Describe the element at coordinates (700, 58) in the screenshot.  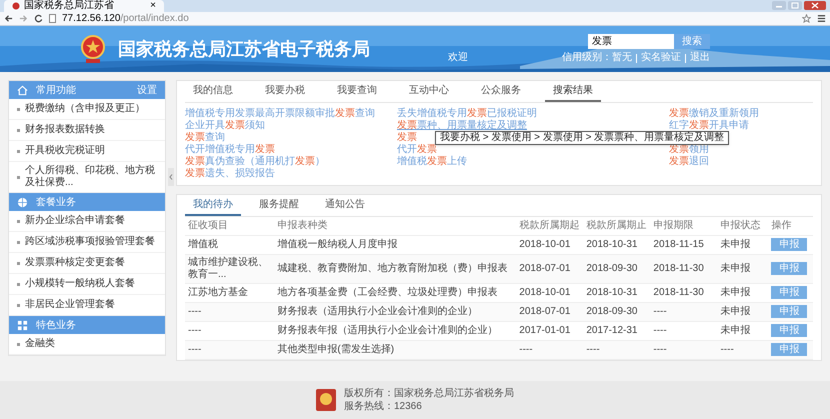
I see `header-link: 退出` at that location.